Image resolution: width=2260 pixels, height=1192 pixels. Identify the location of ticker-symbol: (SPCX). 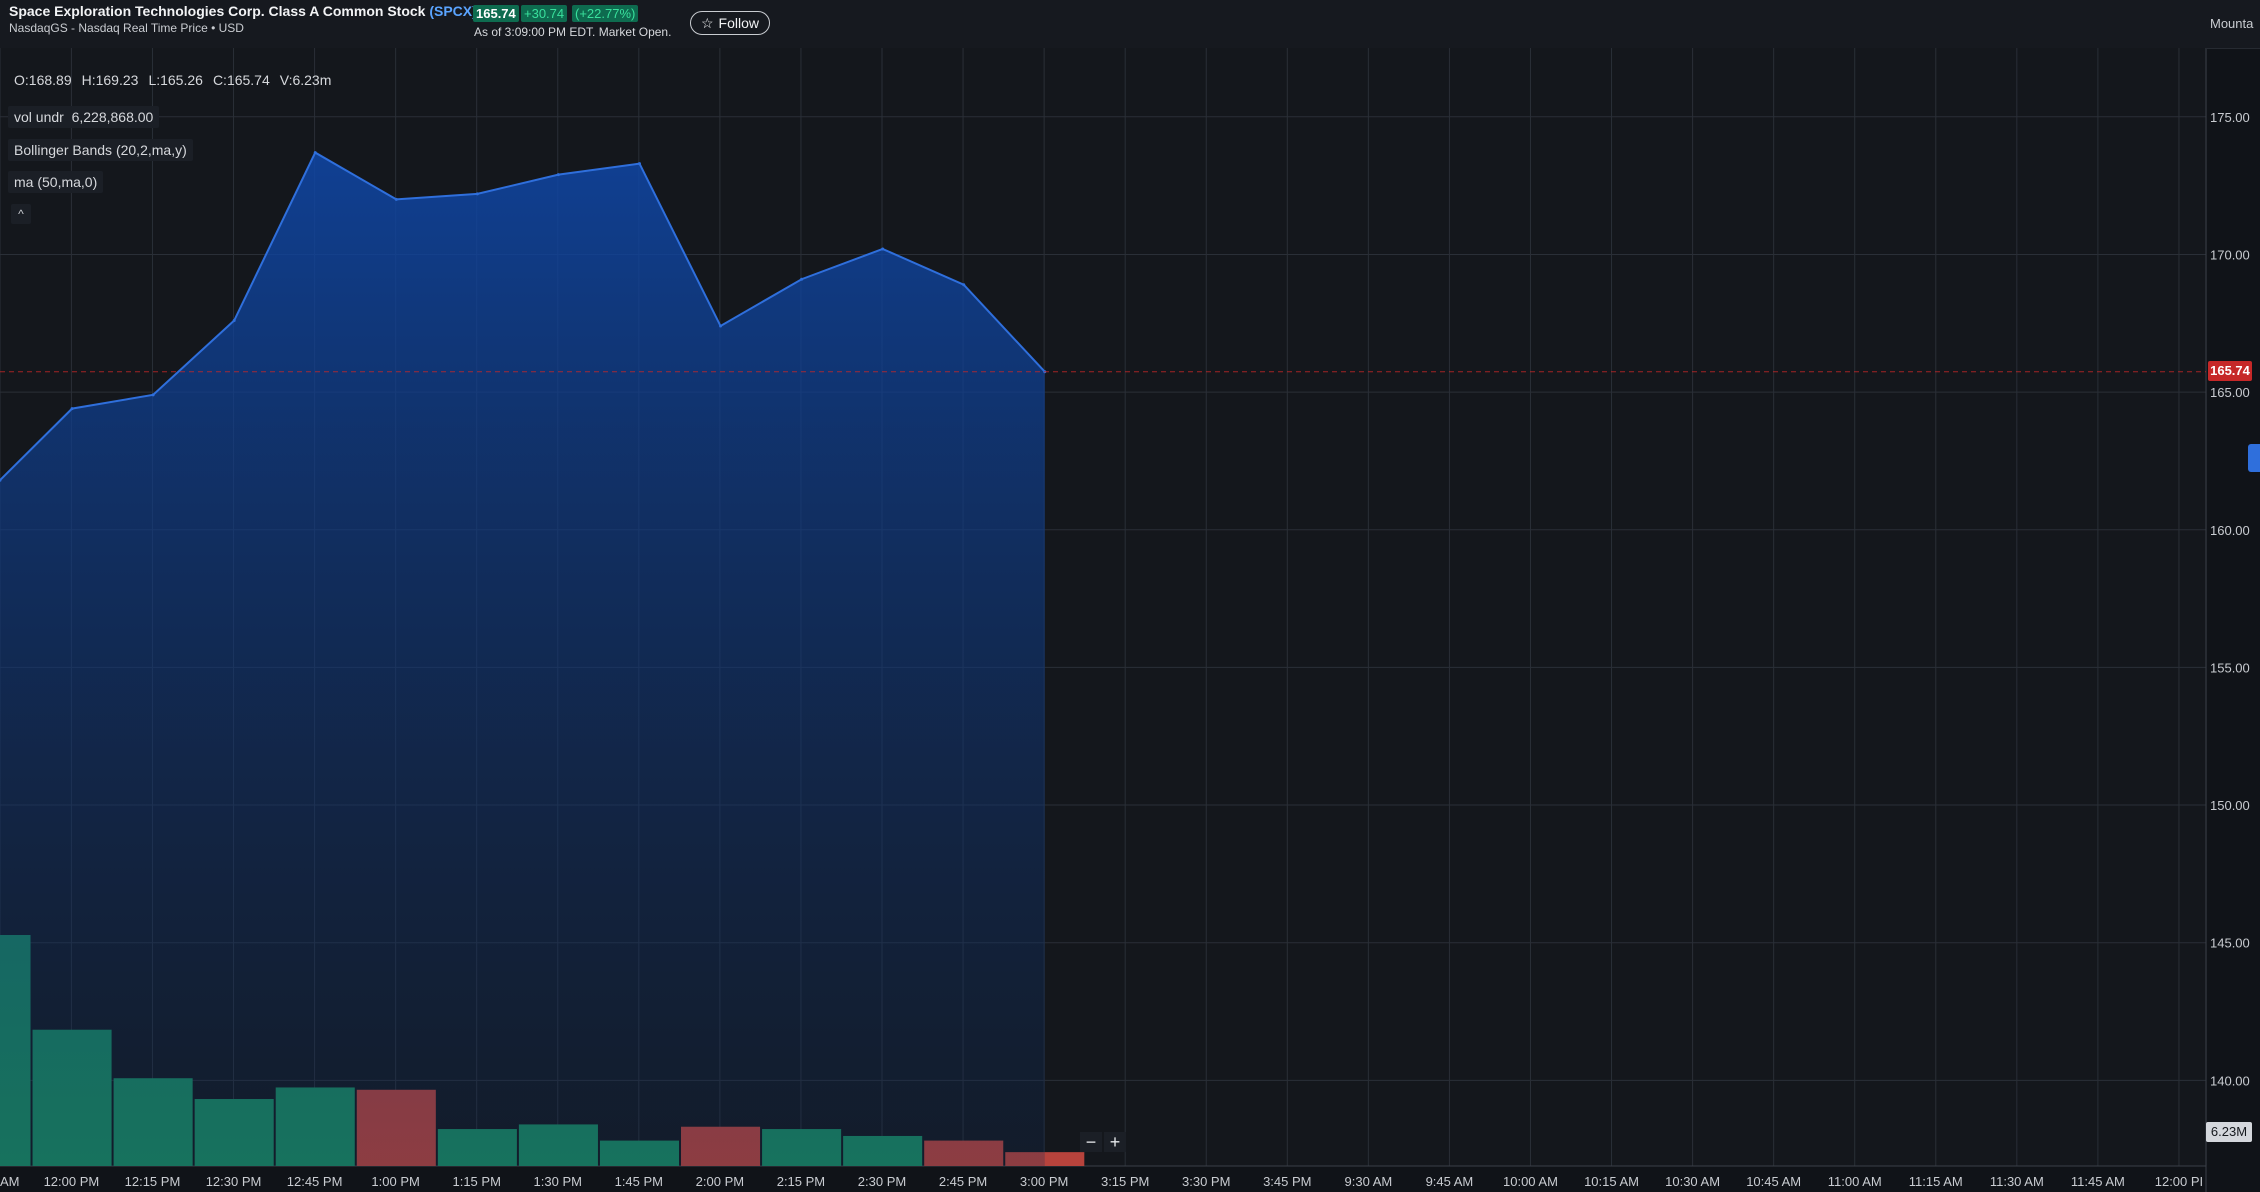
(452, 11).